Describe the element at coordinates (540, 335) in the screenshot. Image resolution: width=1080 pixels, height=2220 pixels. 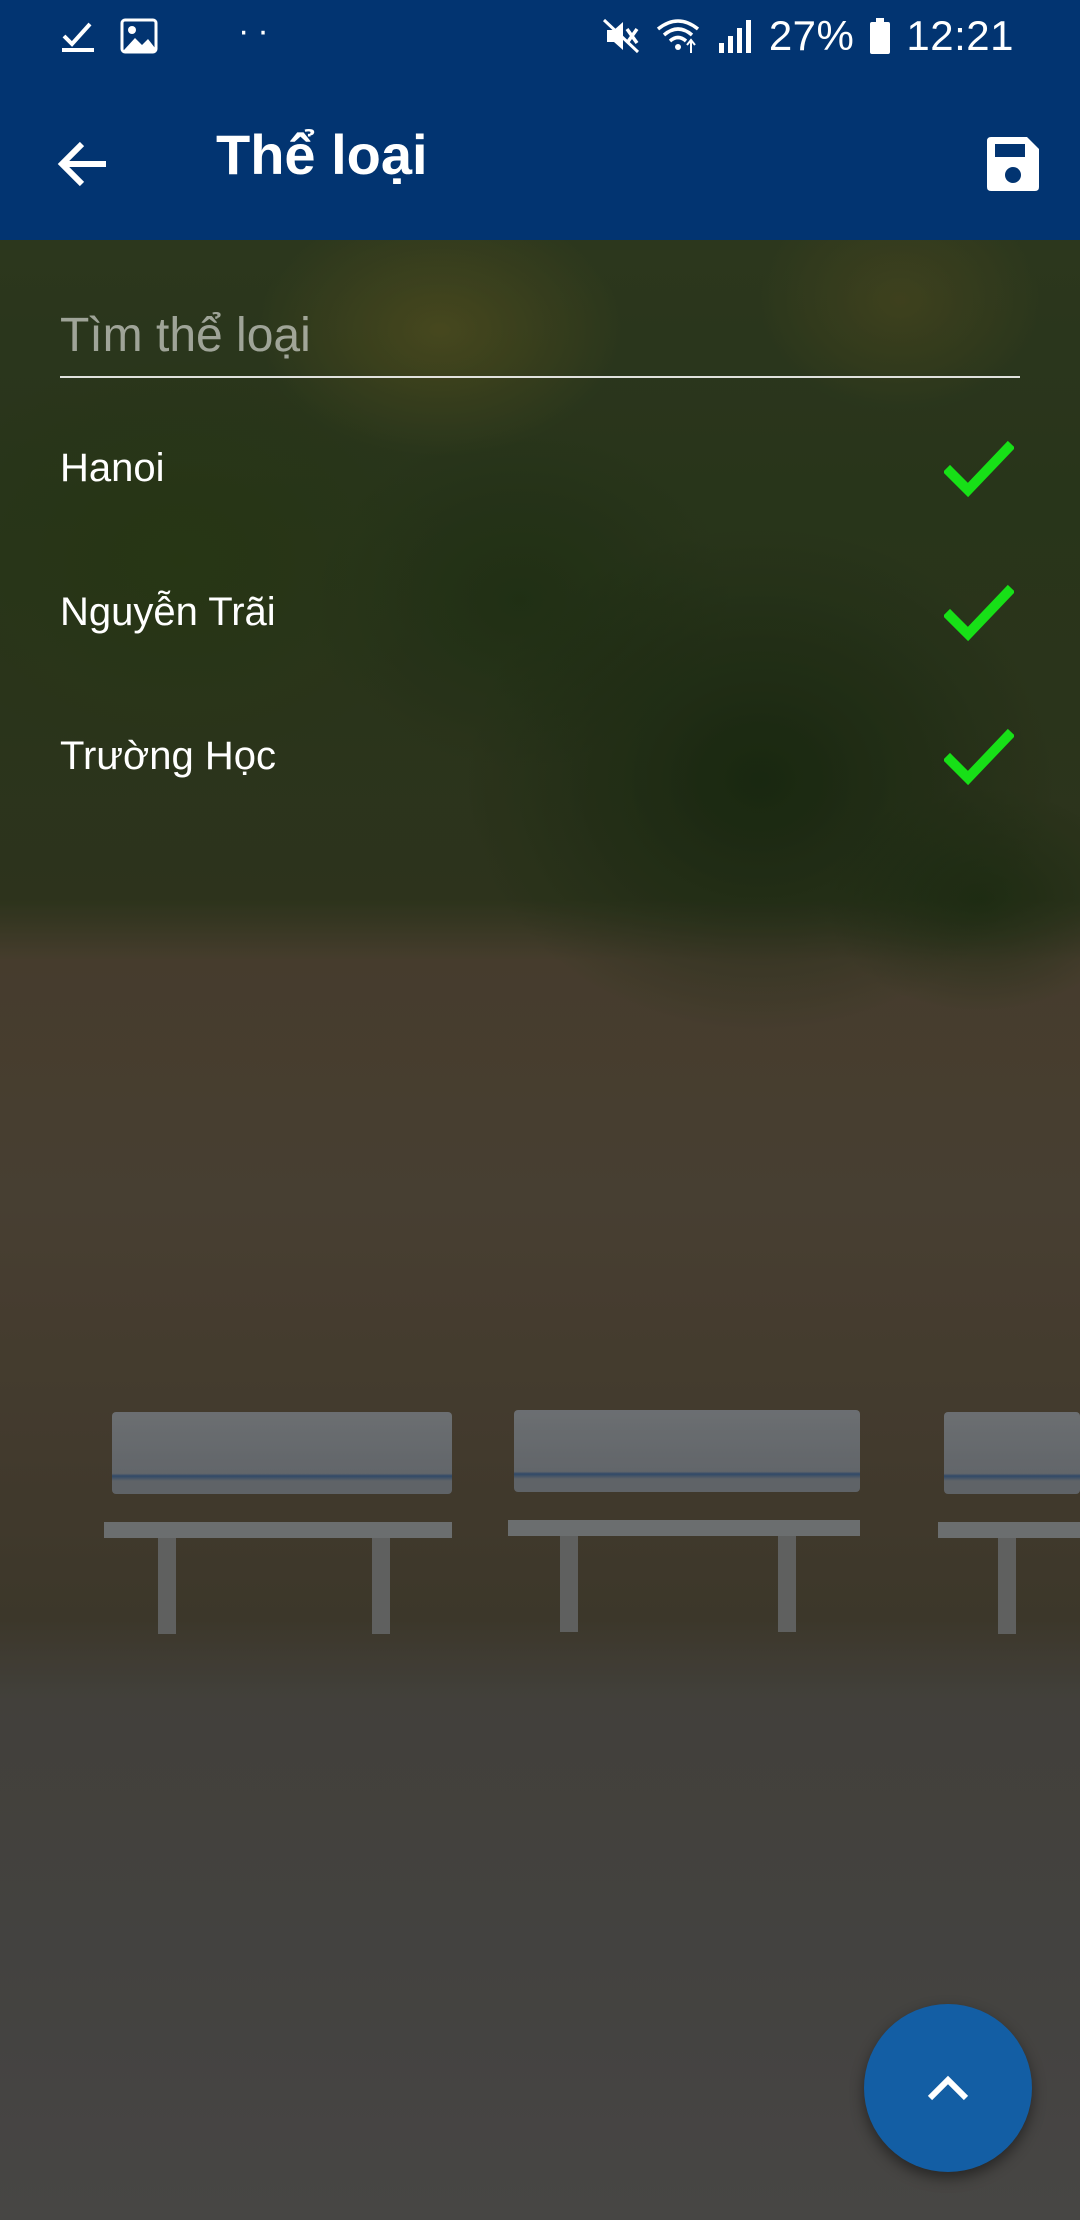
I see `search-input` at that location.